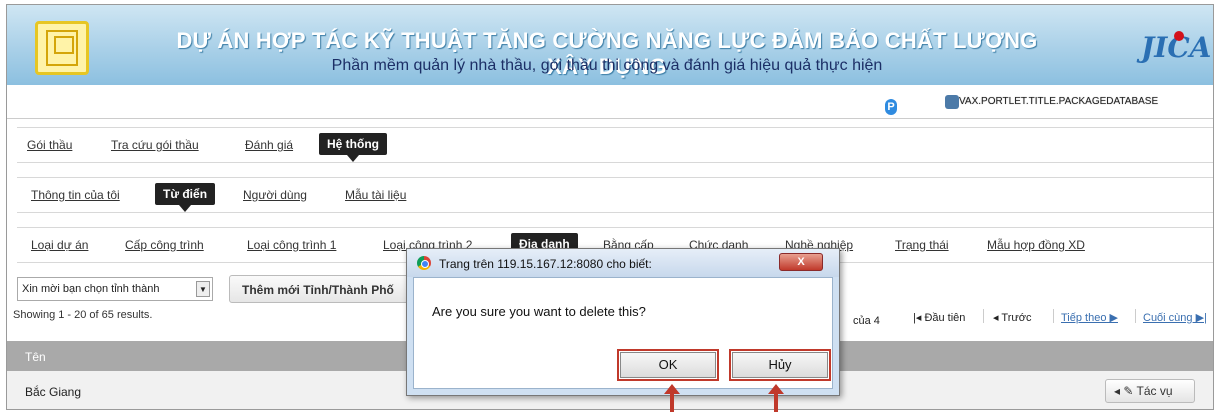 Image resolution: width=1218 pixels, height=412 pixels. Describe the element at coordinates (1059, 101) in the screenshot. I see `portlet-title: VAX.PORTLET.TITLE.PACKAGEDATABASE` at that location.